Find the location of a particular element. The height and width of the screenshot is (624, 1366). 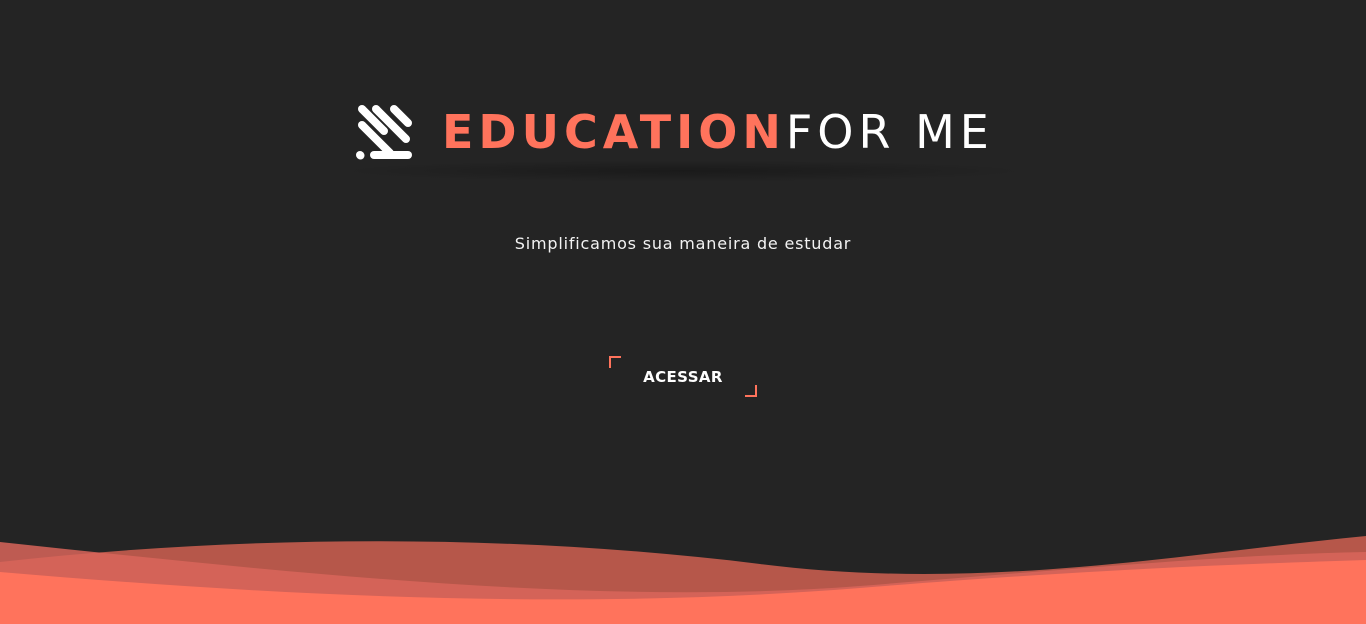

brand-name: EDUCATIONFOR ME is located at coordinates (718, 132).